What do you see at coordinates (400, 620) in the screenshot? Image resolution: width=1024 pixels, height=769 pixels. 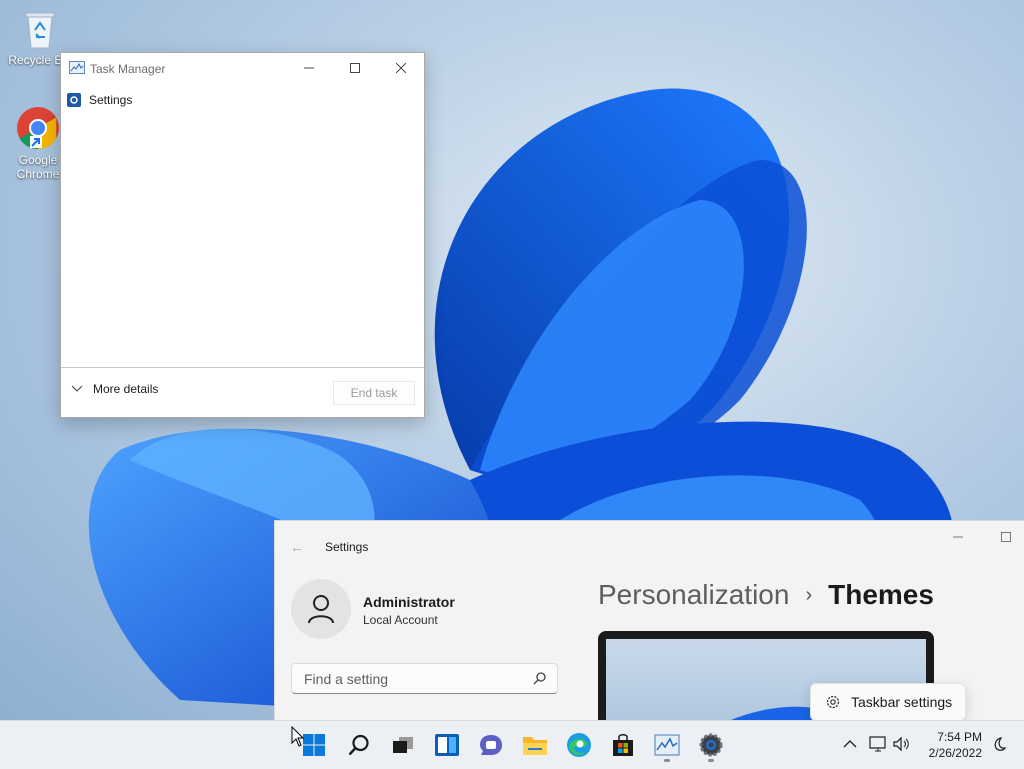 I see `account-type: Local Account` at bounding box center [400, 620].